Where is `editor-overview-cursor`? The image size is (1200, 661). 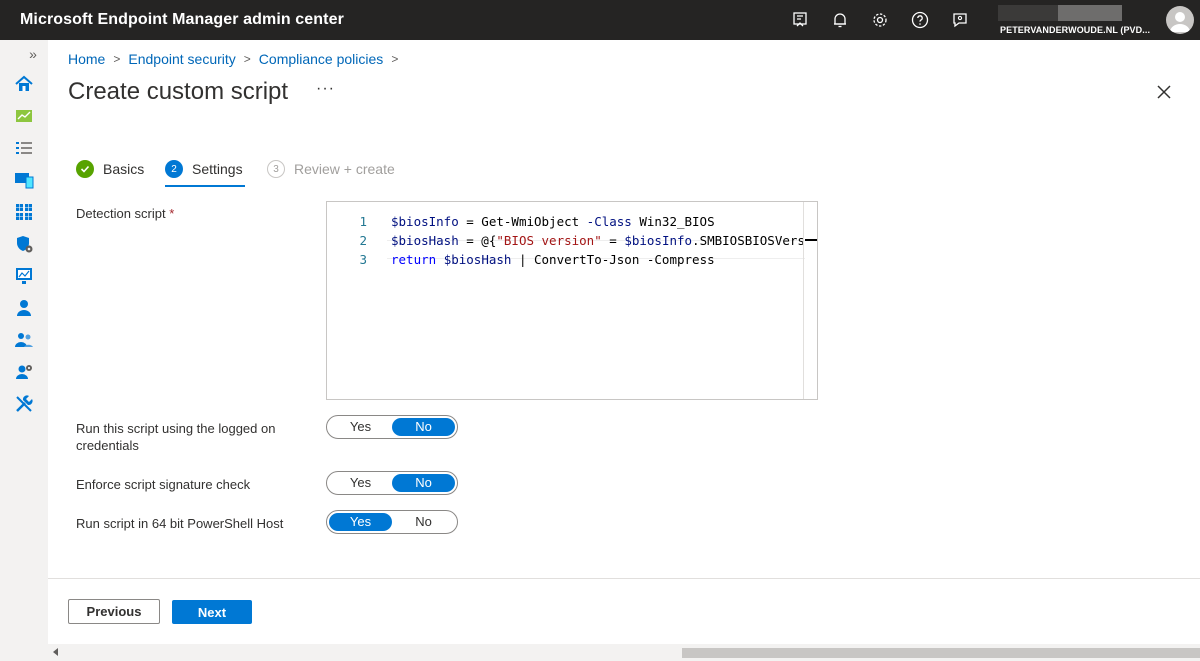 editor-overview-cursor is located at coordinates (811, 240).